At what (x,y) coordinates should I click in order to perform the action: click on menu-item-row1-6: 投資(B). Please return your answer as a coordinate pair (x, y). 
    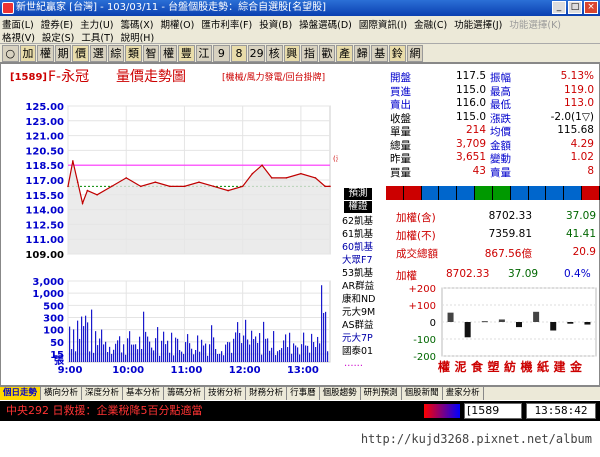
    Looking at the image, I should click on (275, 24).